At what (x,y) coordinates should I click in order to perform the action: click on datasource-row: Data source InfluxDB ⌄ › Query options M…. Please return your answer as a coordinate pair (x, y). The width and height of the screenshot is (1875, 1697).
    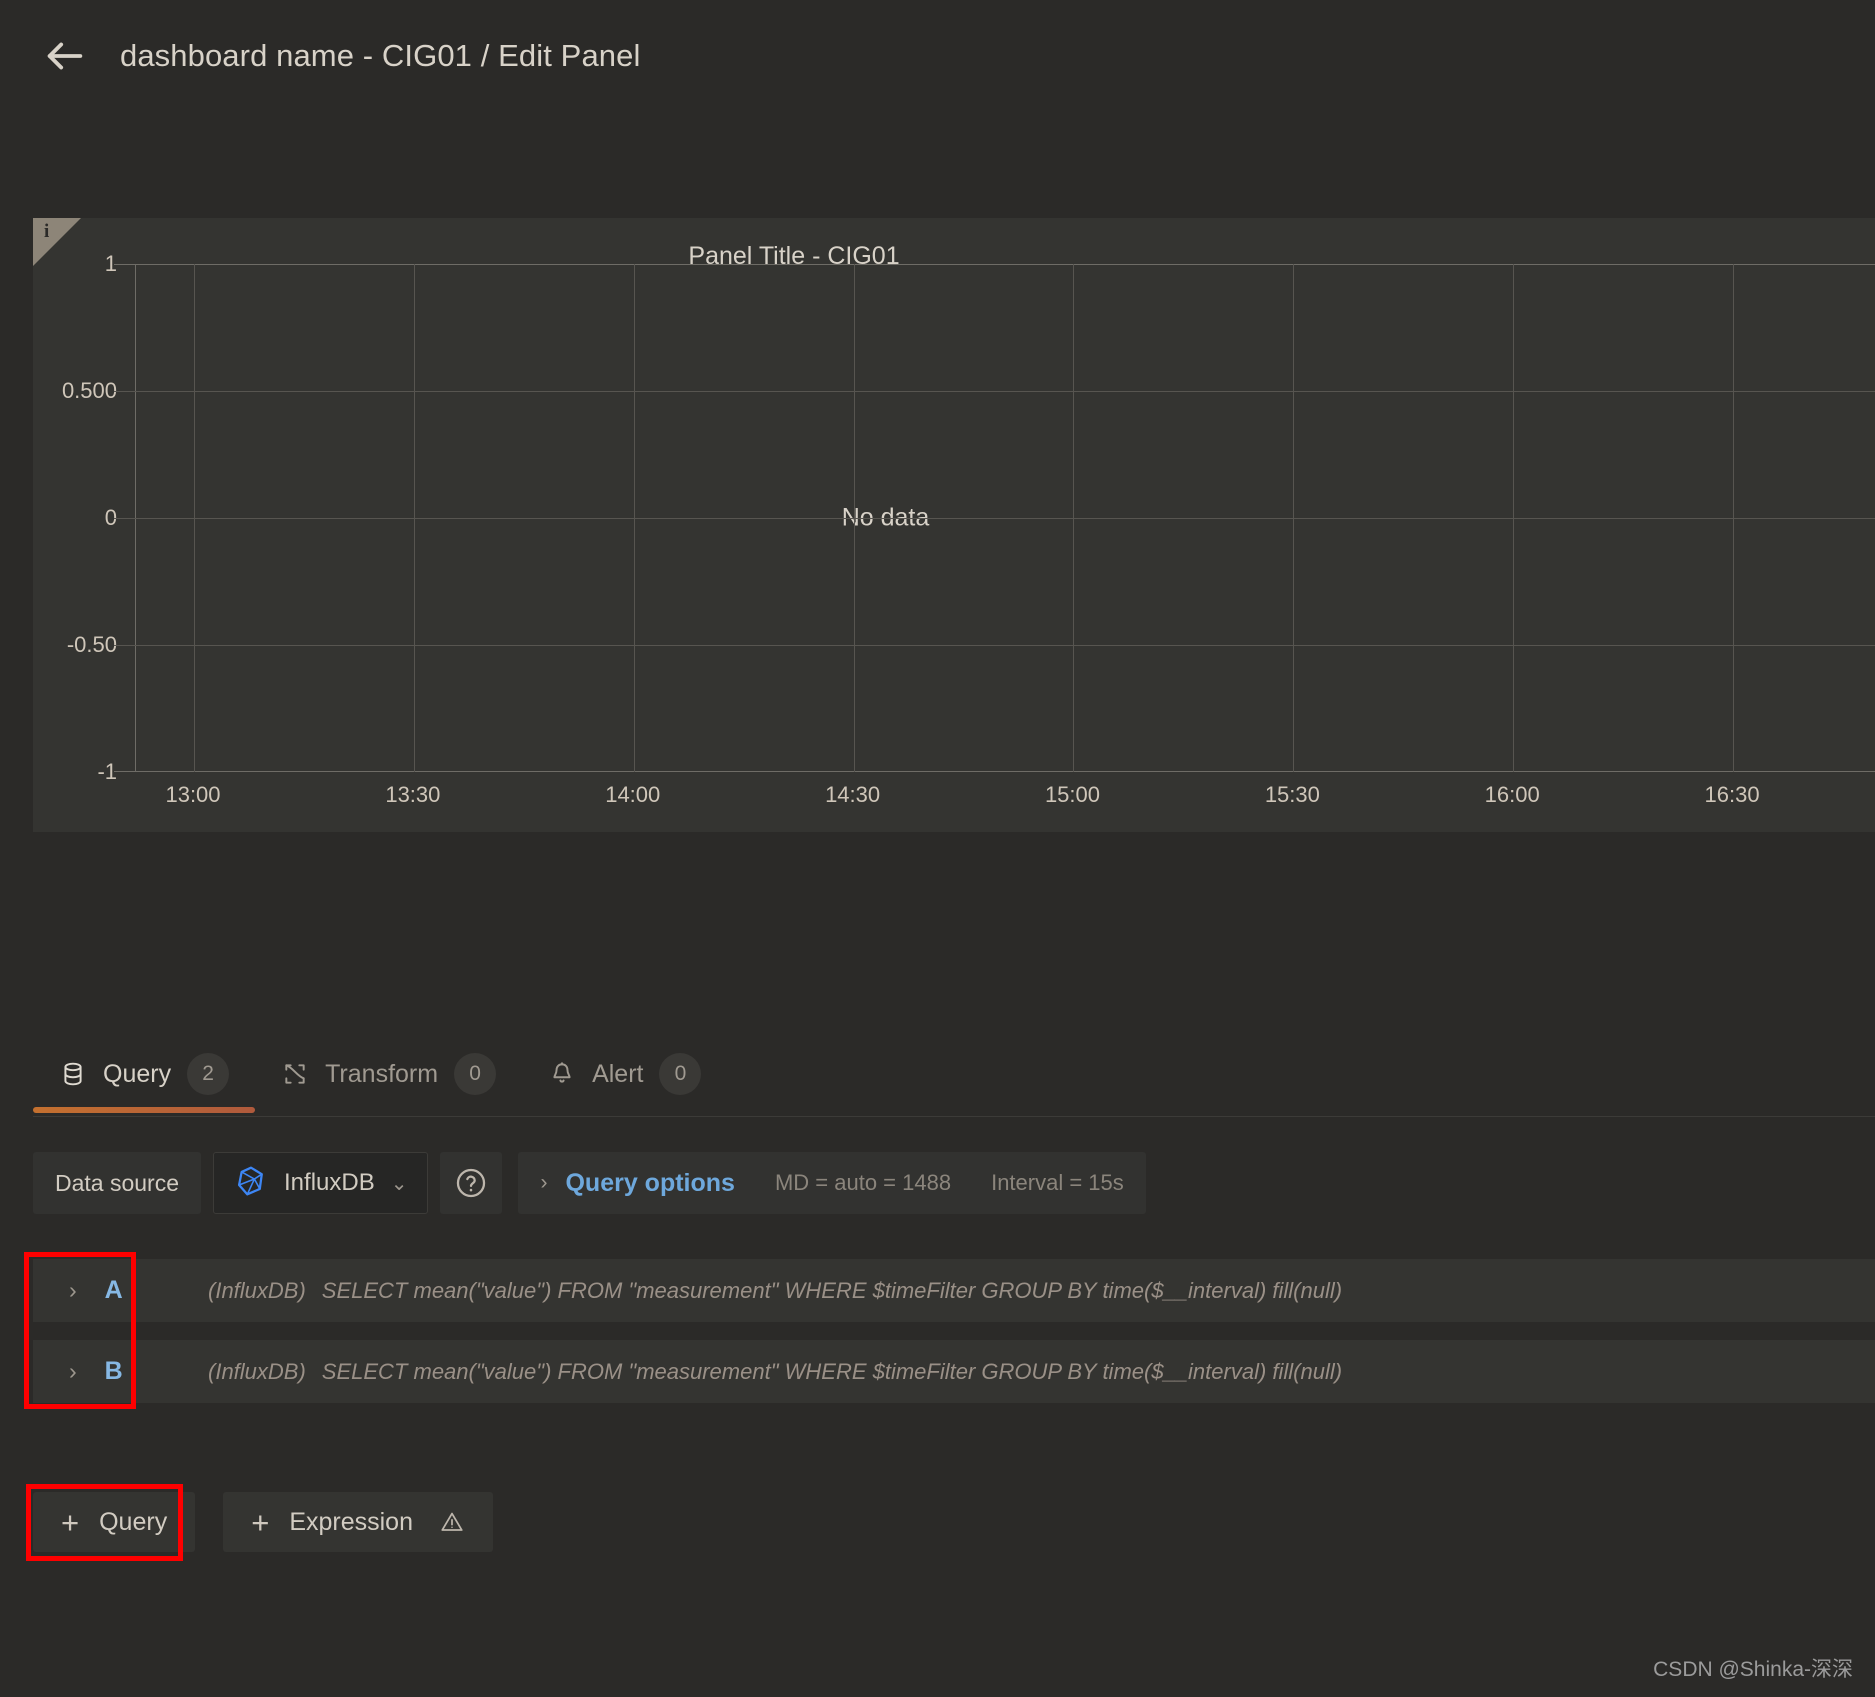
    Looking at the image, I should click on (589, 1183).